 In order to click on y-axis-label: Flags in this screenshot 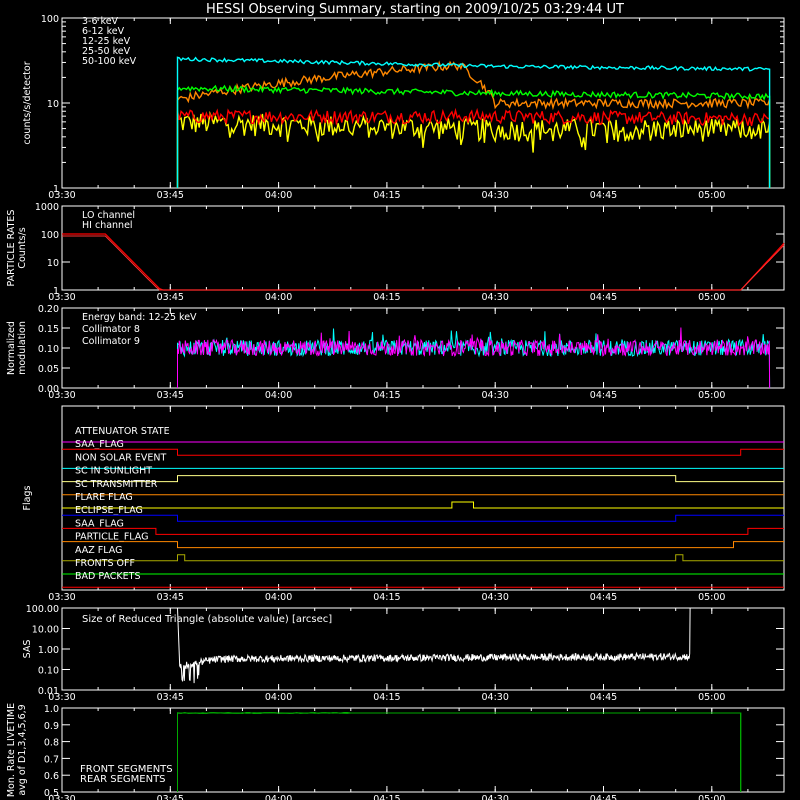, I will do `click(27, 497)`.